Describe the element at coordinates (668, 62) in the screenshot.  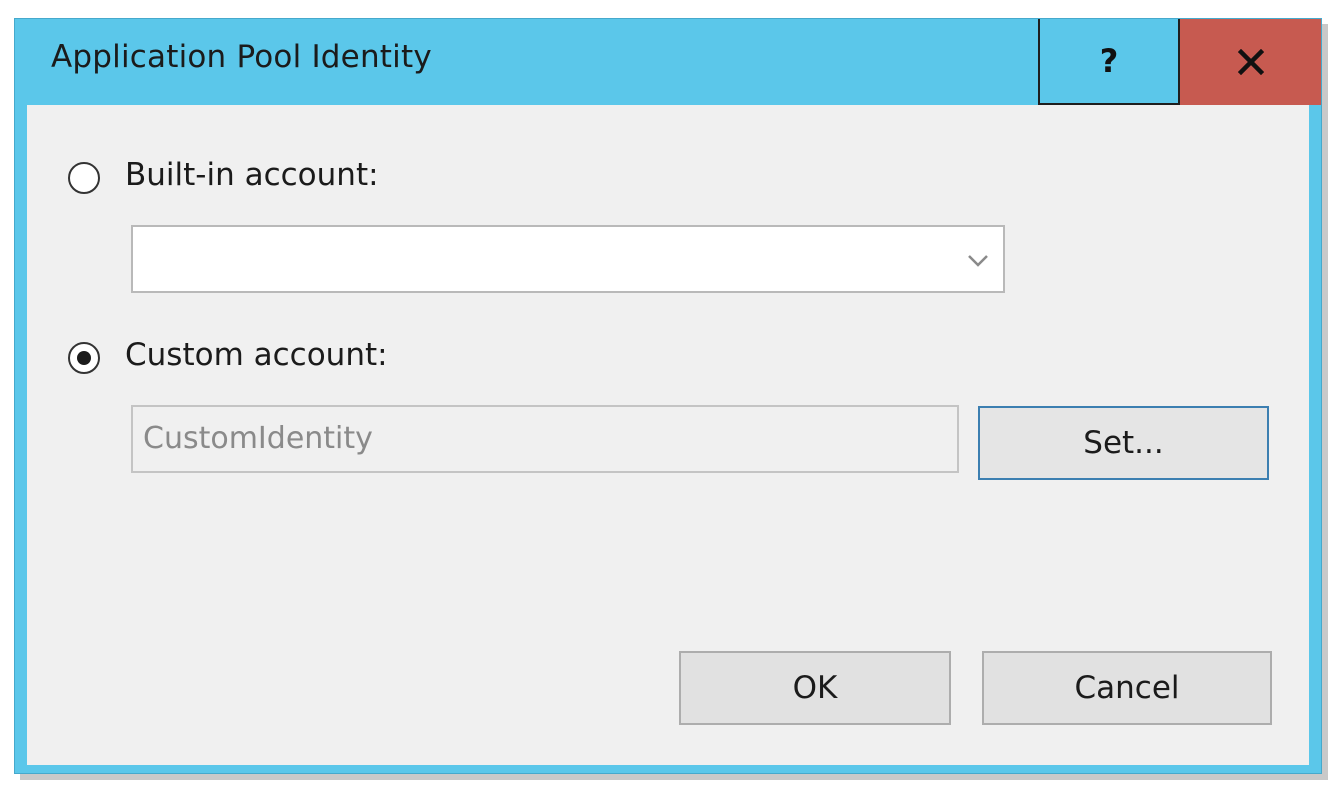
I see `title-bar: Application Pool Identity ?` at that location.